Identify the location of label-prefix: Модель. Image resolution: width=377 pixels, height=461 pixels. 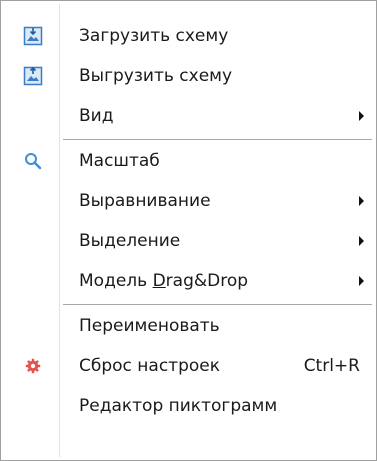
(116, 281).